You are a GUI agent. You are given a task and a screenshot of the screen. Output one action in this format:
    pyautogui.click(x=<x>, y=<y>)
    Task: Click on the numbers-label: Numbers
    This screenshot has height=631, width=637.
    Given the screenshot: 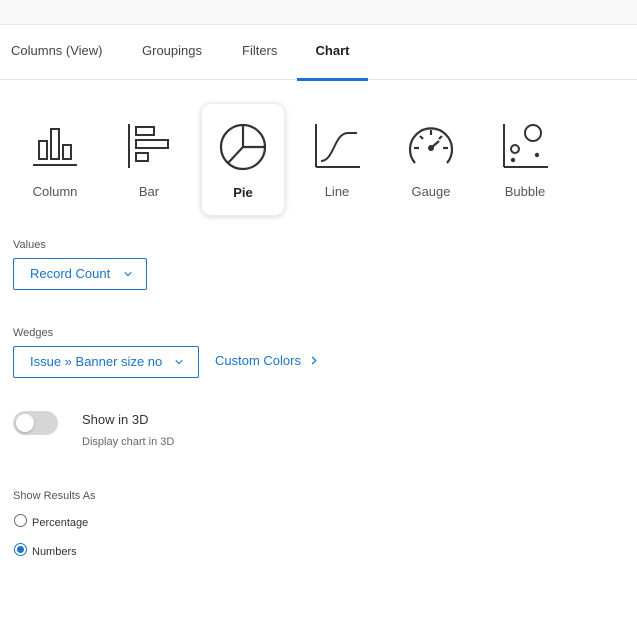 What is the action you would take?
    pyautogui.click(x=54, y=552)
    